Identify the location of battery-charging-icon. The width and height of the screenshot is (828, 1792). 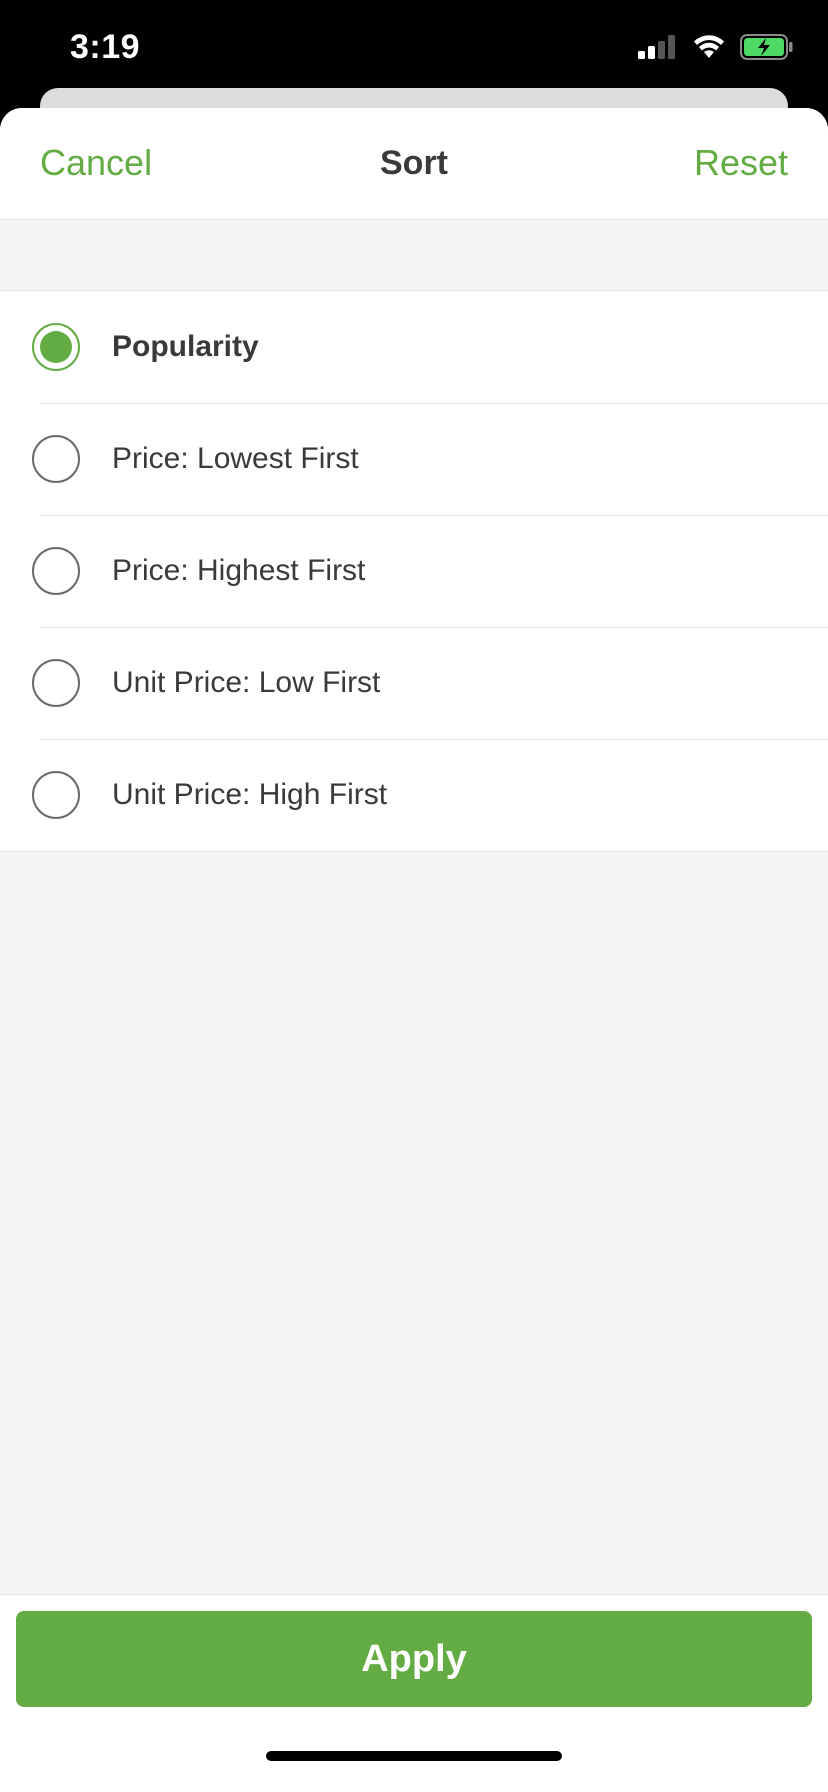
(766, 47).